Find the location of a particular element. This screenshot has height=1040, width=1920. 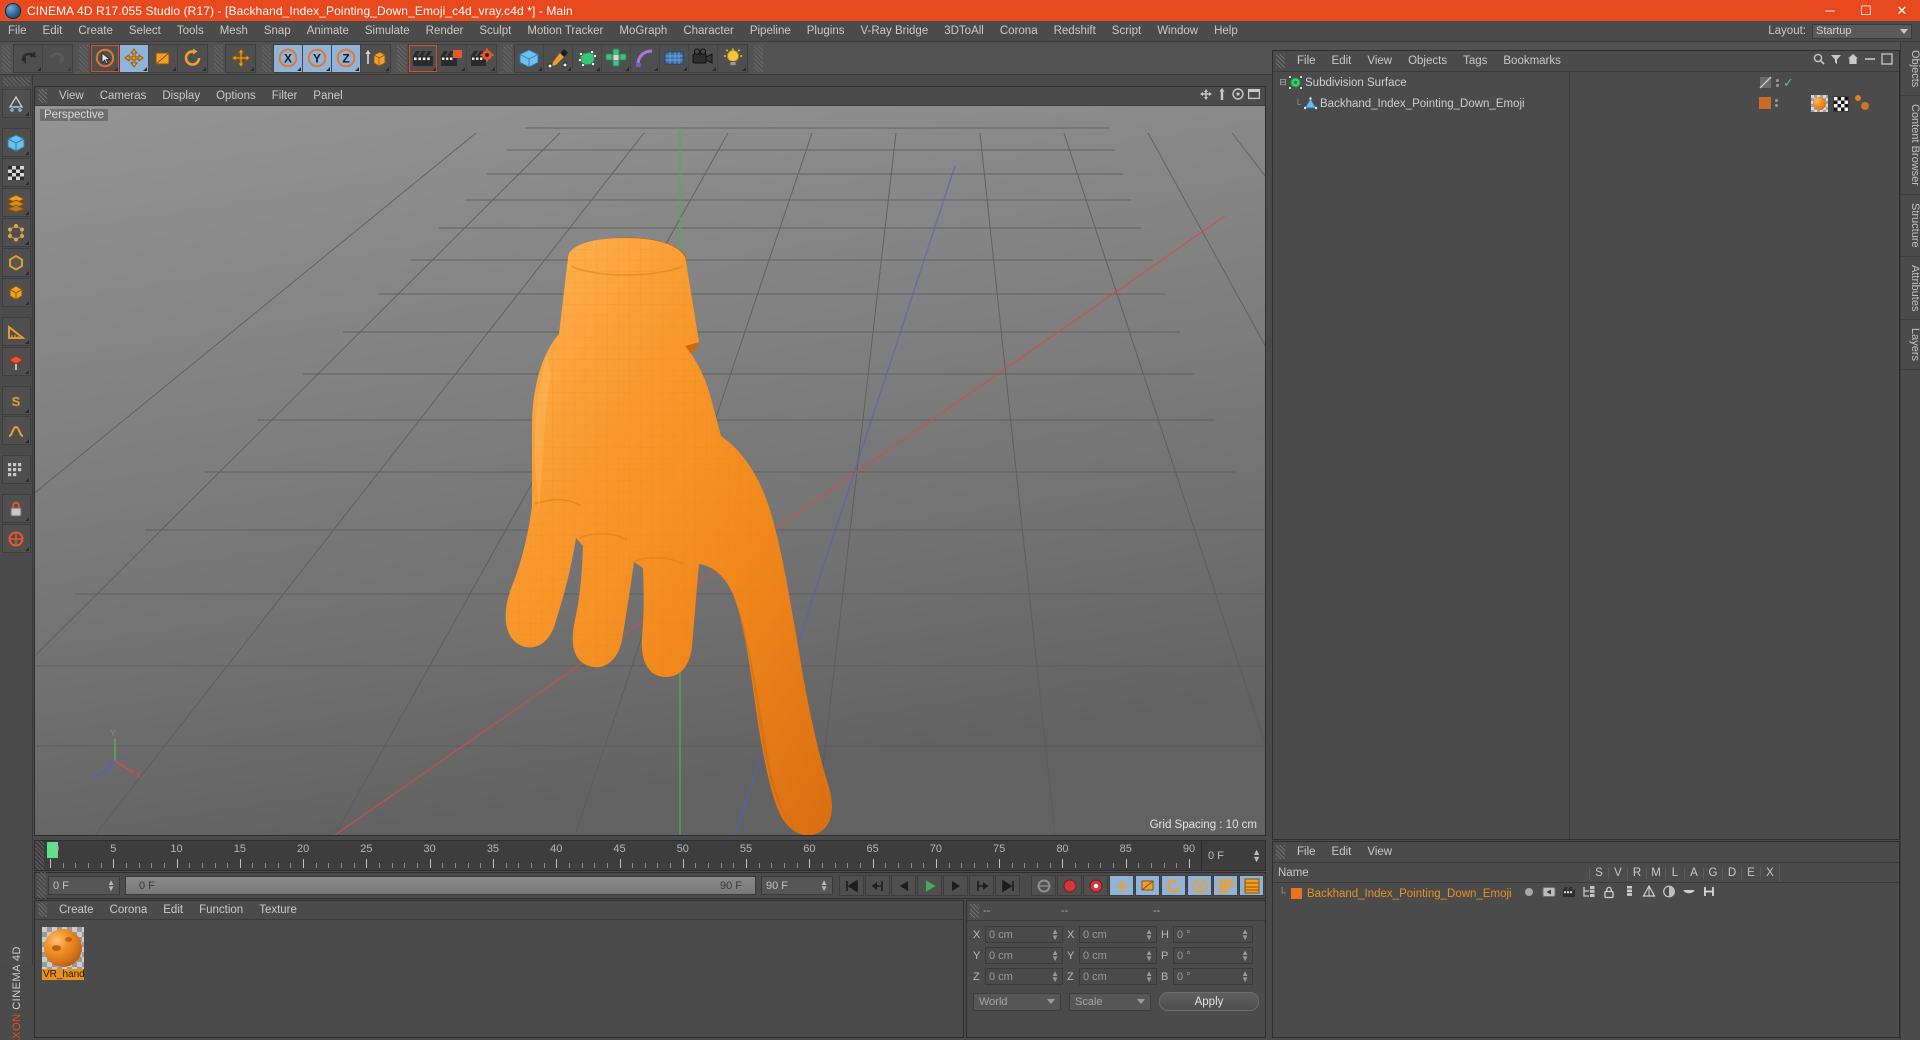

menu-item-plugins: Plugins is located at coordinates (826, 31).